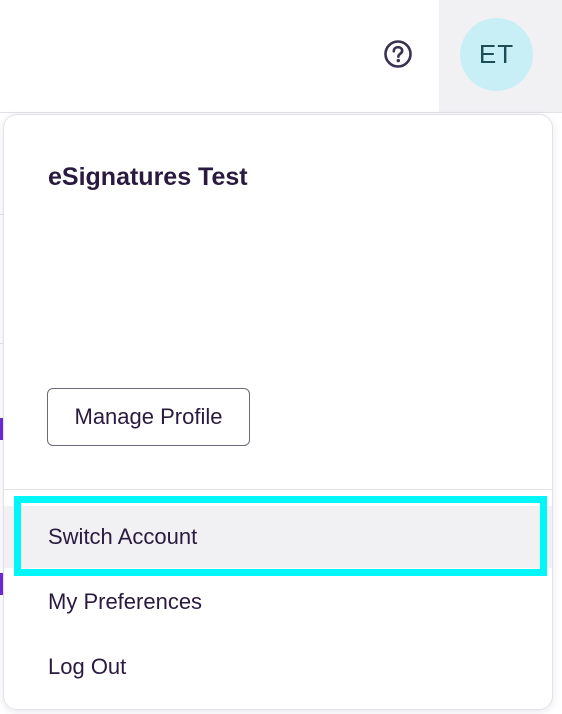 The width and height of the screenshot is (562, 714). I want to click on question-circle-icon, so click(398, 54).